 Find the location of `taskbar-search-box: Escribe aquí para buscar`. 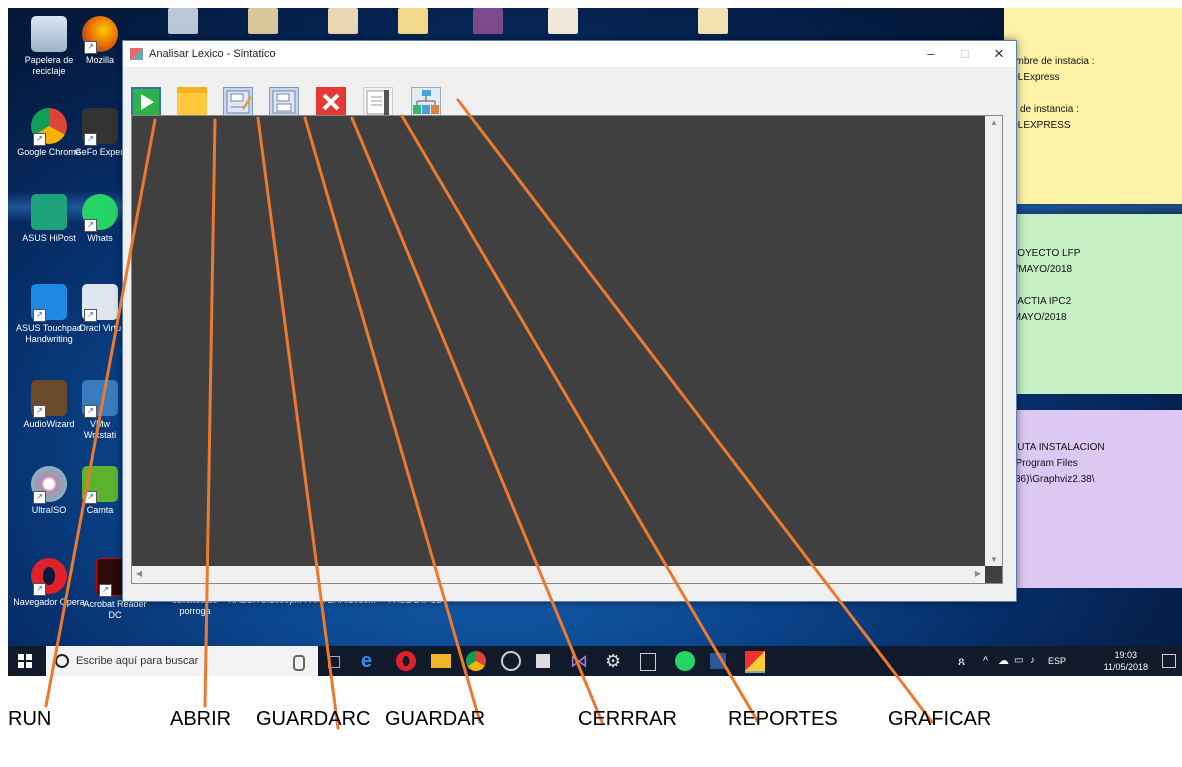

taskbar-search-box: Escribe aquí para buscar is located at coordinates (182, 661).